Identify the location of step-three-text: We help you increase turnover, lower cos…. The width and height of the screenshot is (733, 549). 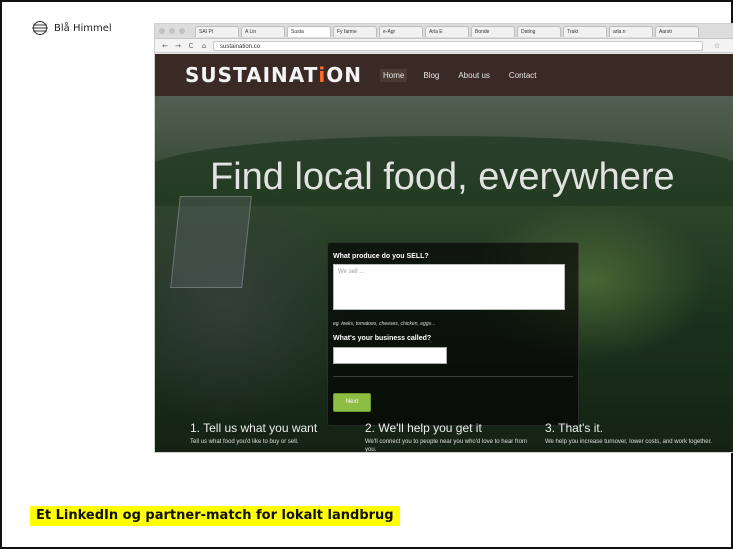
(628, 442).